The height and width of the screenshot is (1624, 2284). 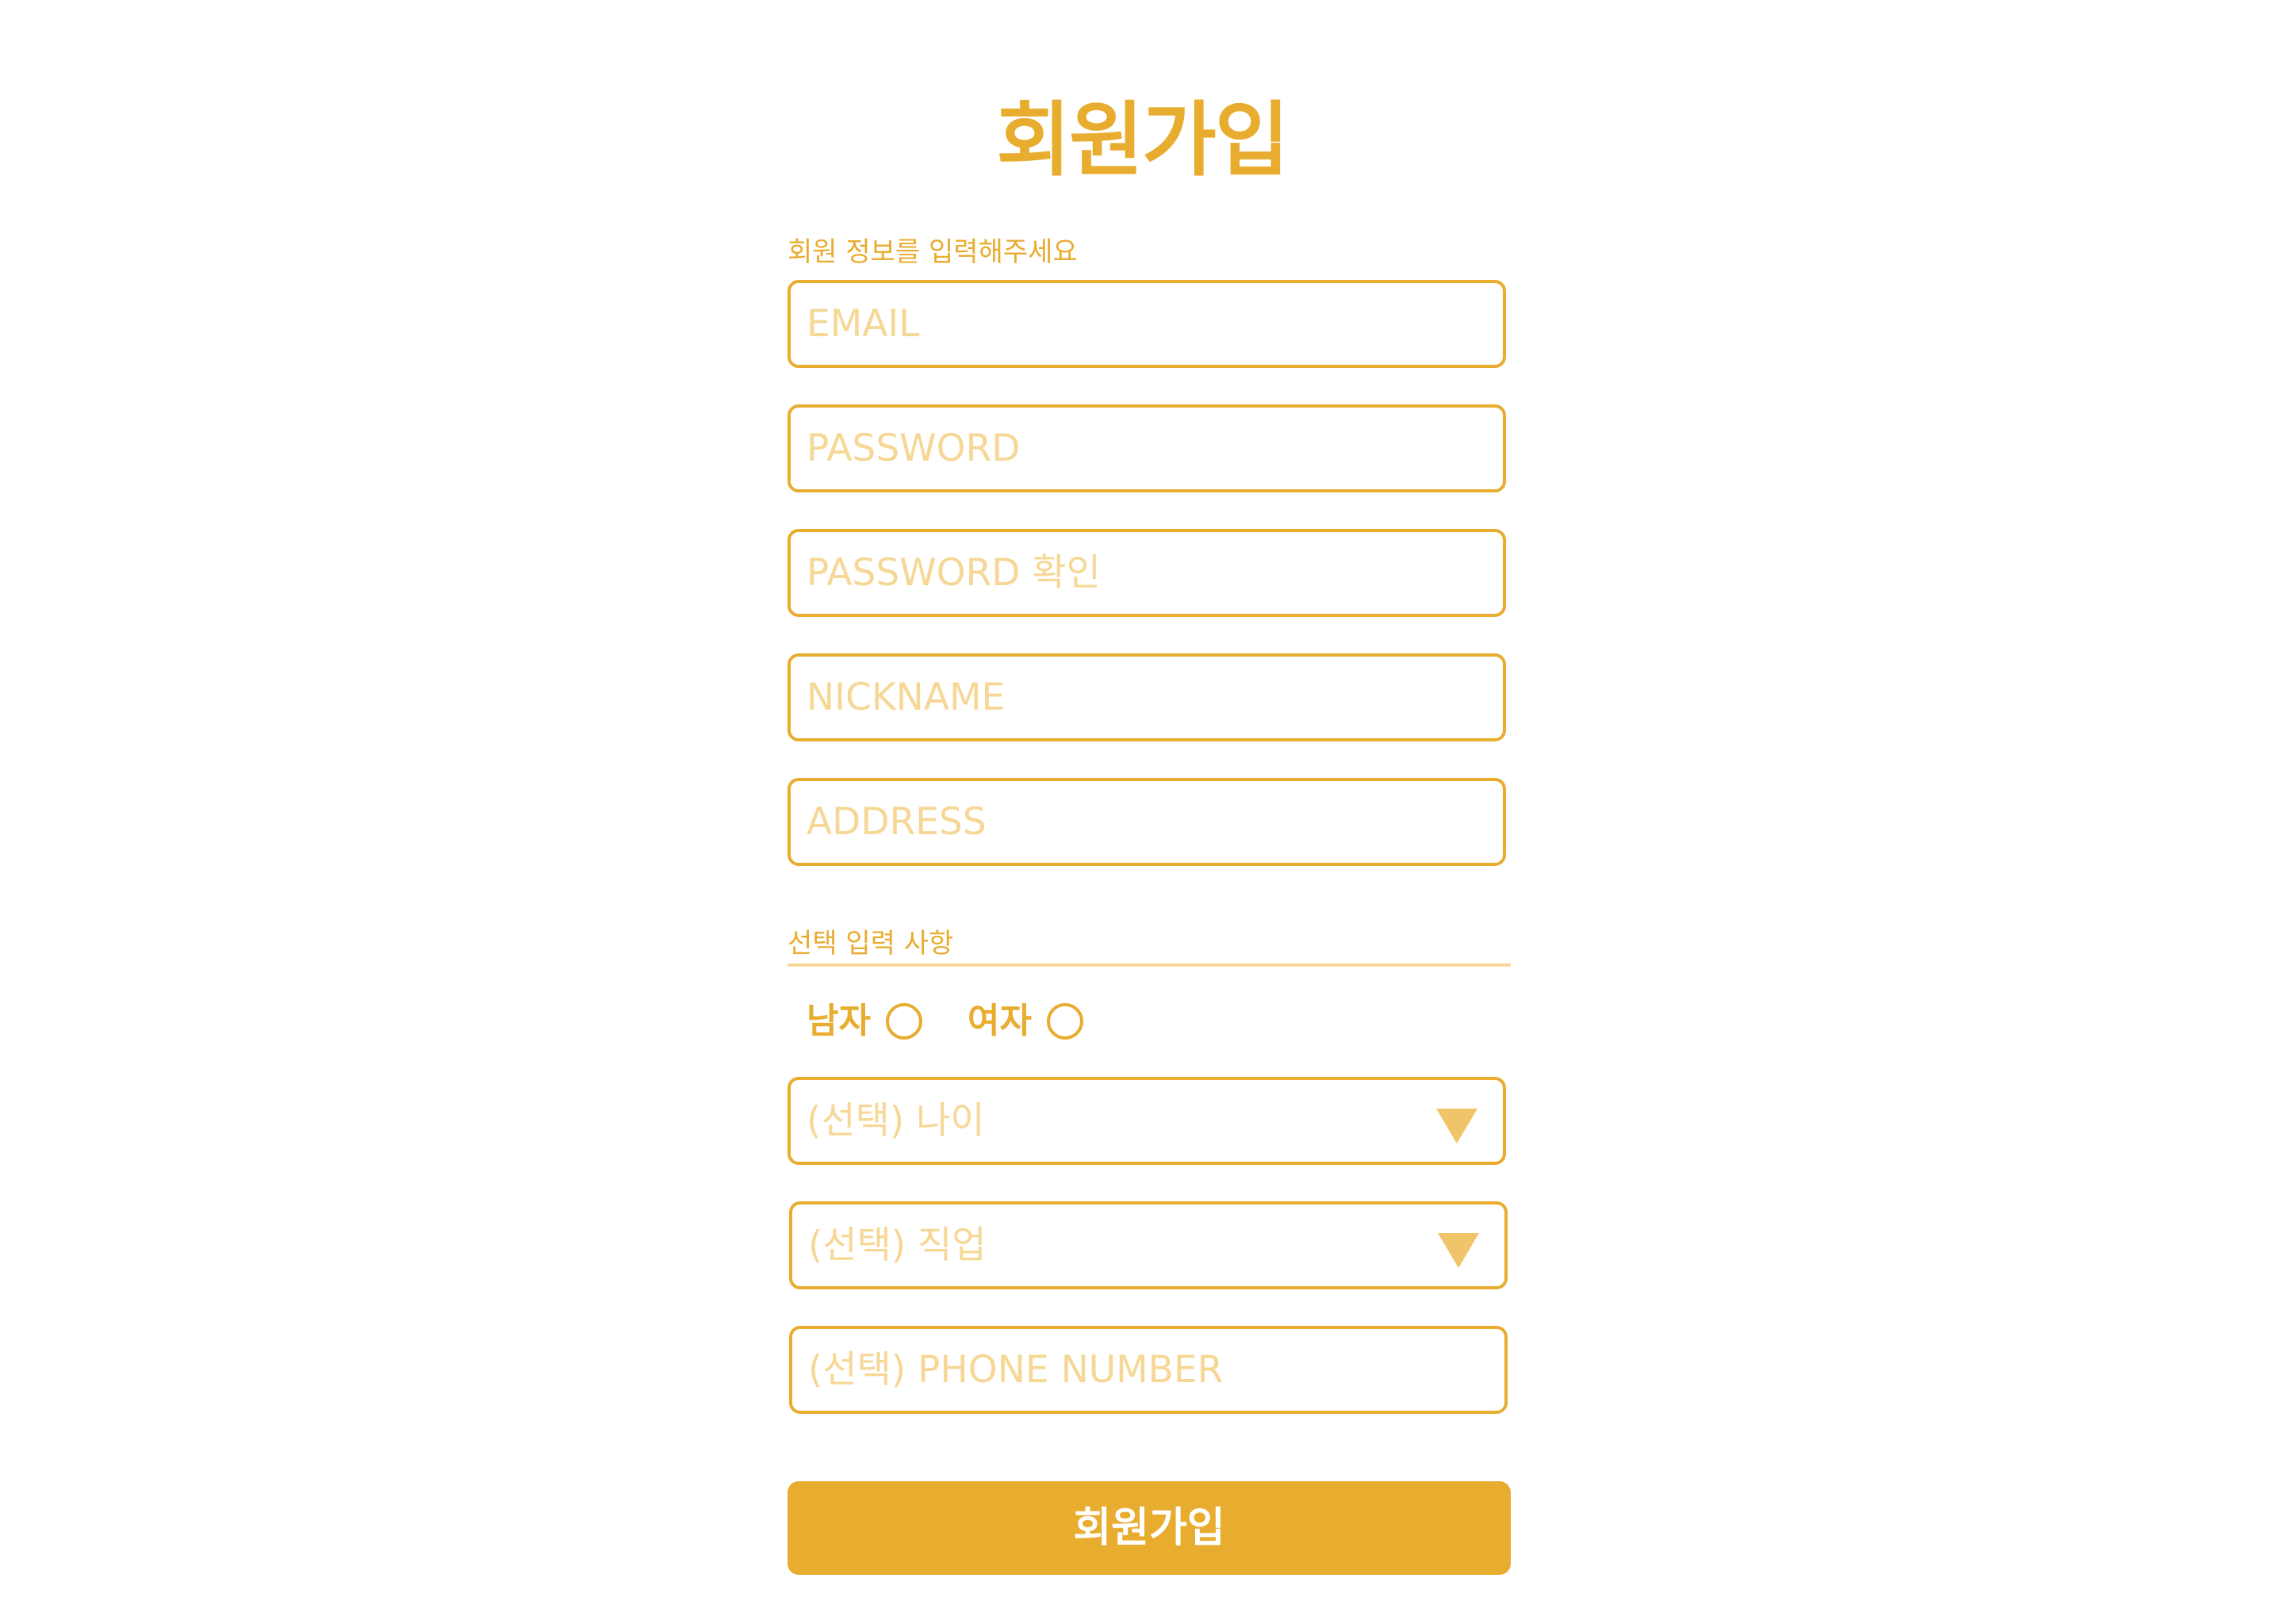 What do you see at coordinates (897, 821) in the screenshot?
I see `address-placeholder: ADDRESS` at bounding box center [897, 821].